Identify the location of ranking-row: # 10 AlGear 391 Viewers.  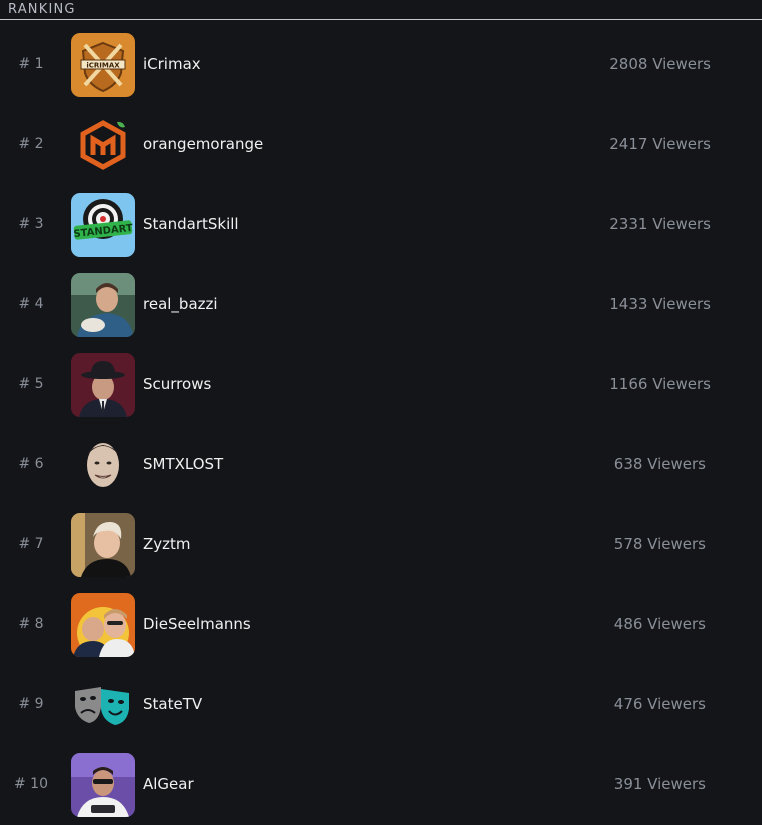
(381, 785).